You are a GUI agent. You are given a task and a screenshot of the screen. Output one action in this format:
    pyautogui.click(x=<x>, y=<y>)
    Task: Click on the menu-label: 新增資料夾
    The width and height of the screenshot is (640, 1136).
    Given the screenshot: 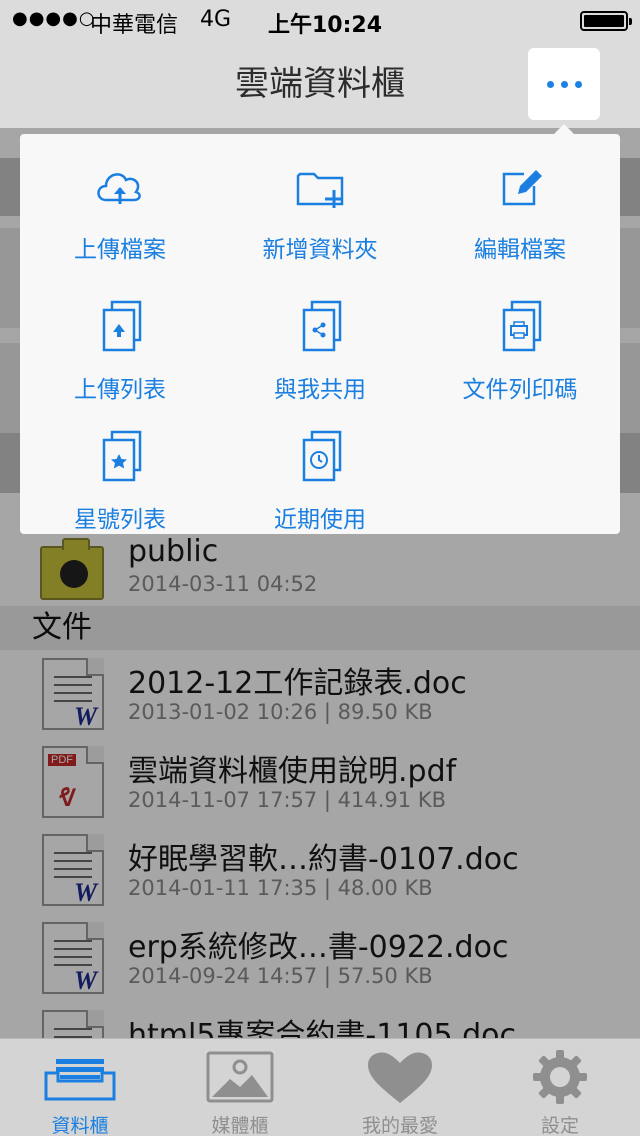 What is the action you would take?
    pyautogui.click(x=320, y=250)
    